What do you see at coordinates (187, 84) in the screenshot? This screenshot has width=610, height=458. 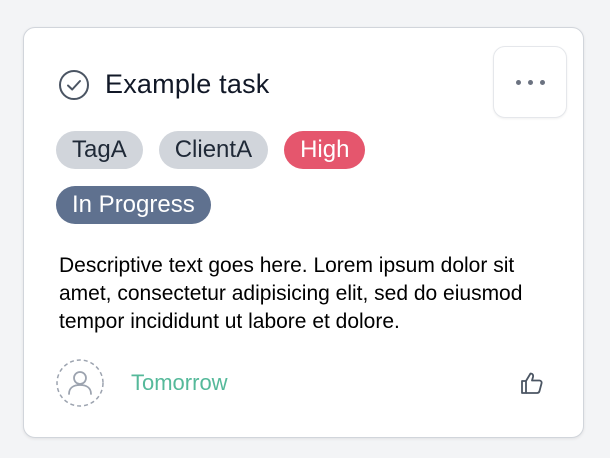 I see `task-title: Example task` at bounding box center [187, 84].